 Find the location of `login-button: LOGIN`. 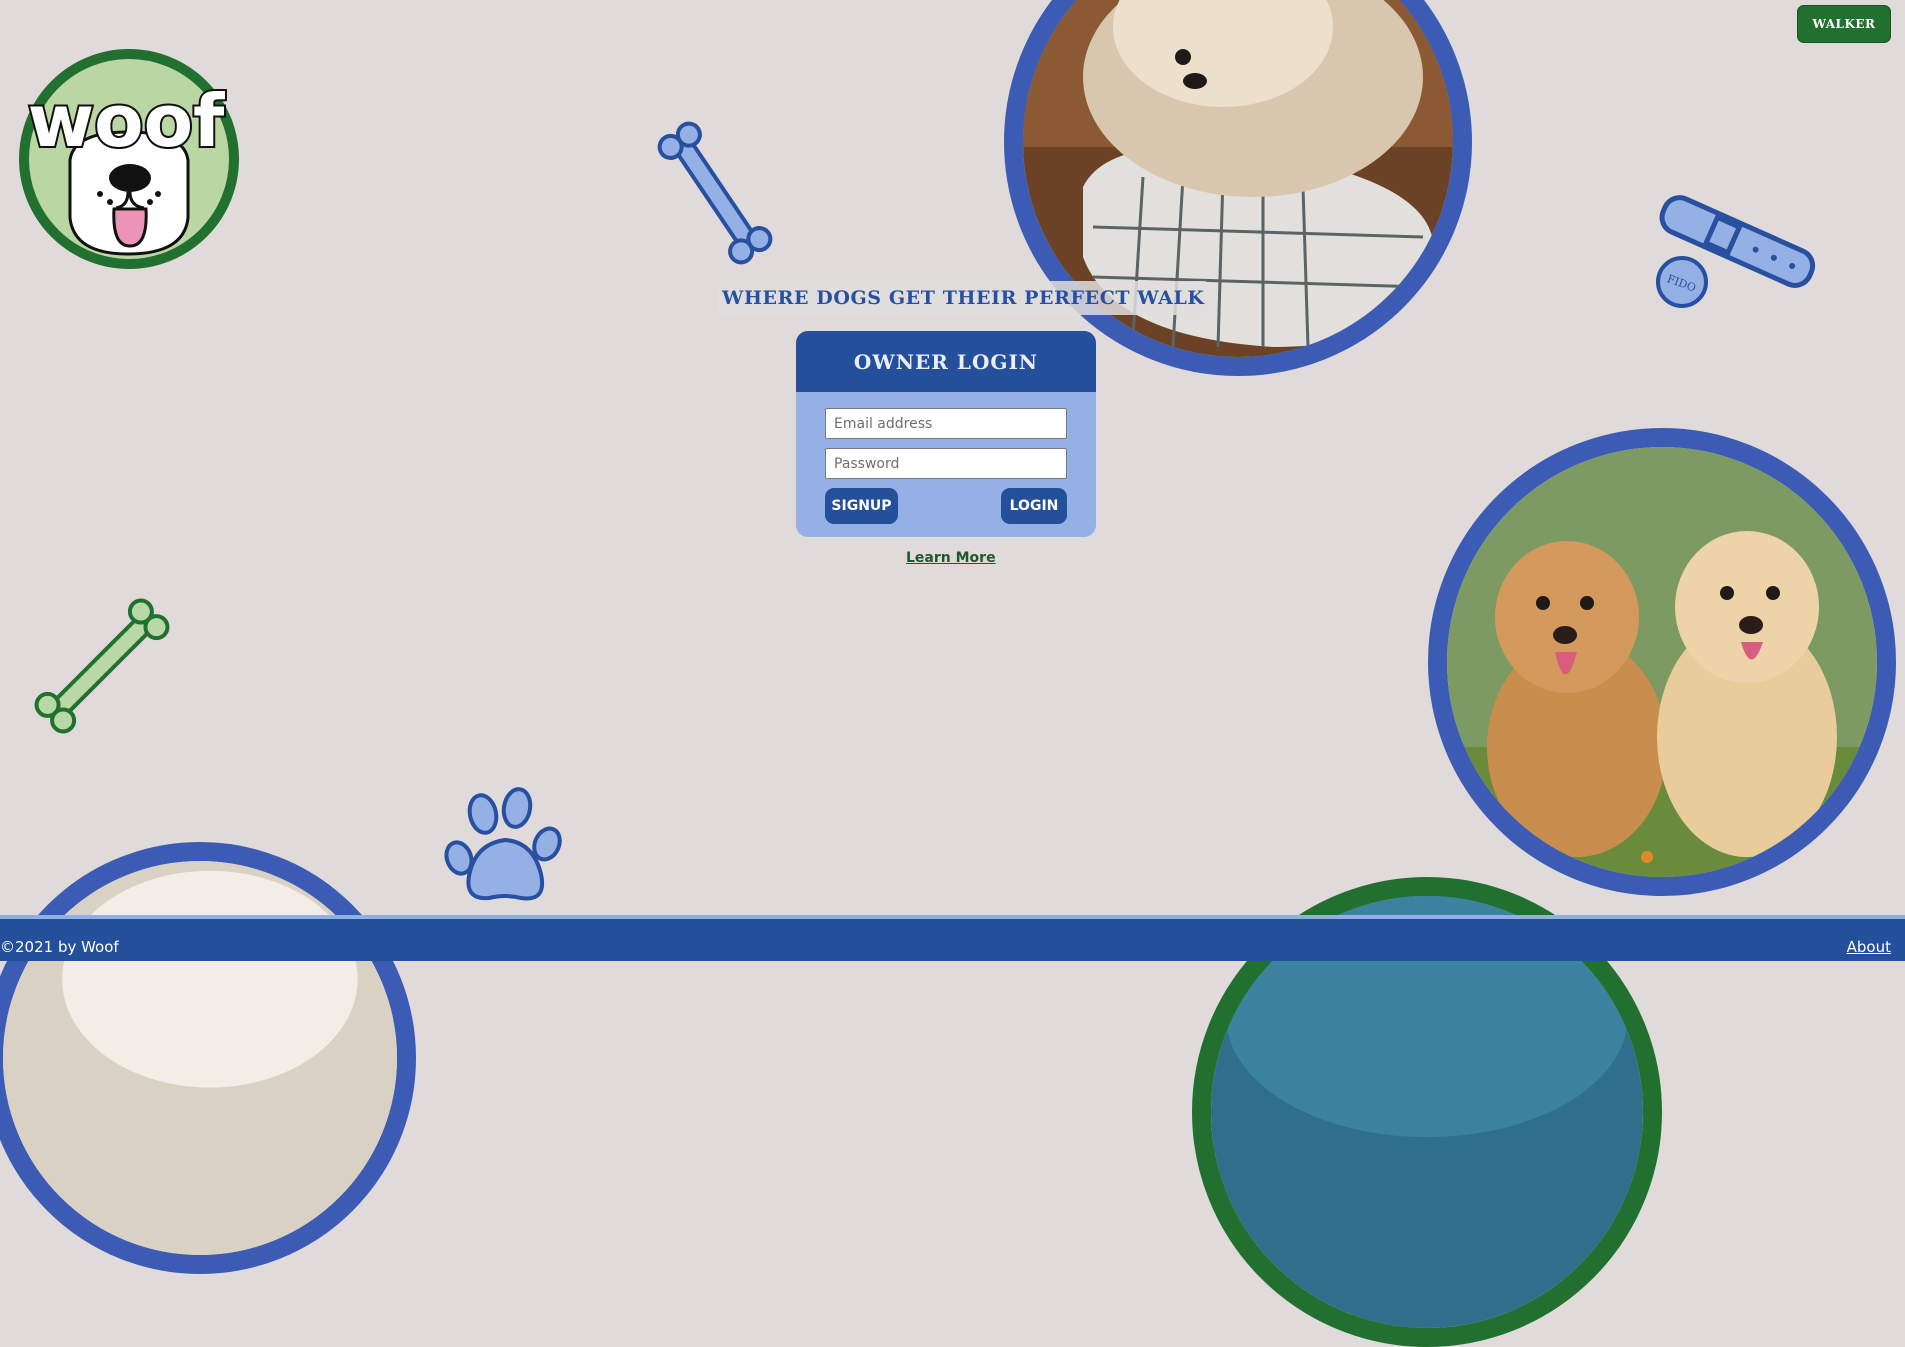

login-button: LOGIN is located at coordinates (1034, 506).